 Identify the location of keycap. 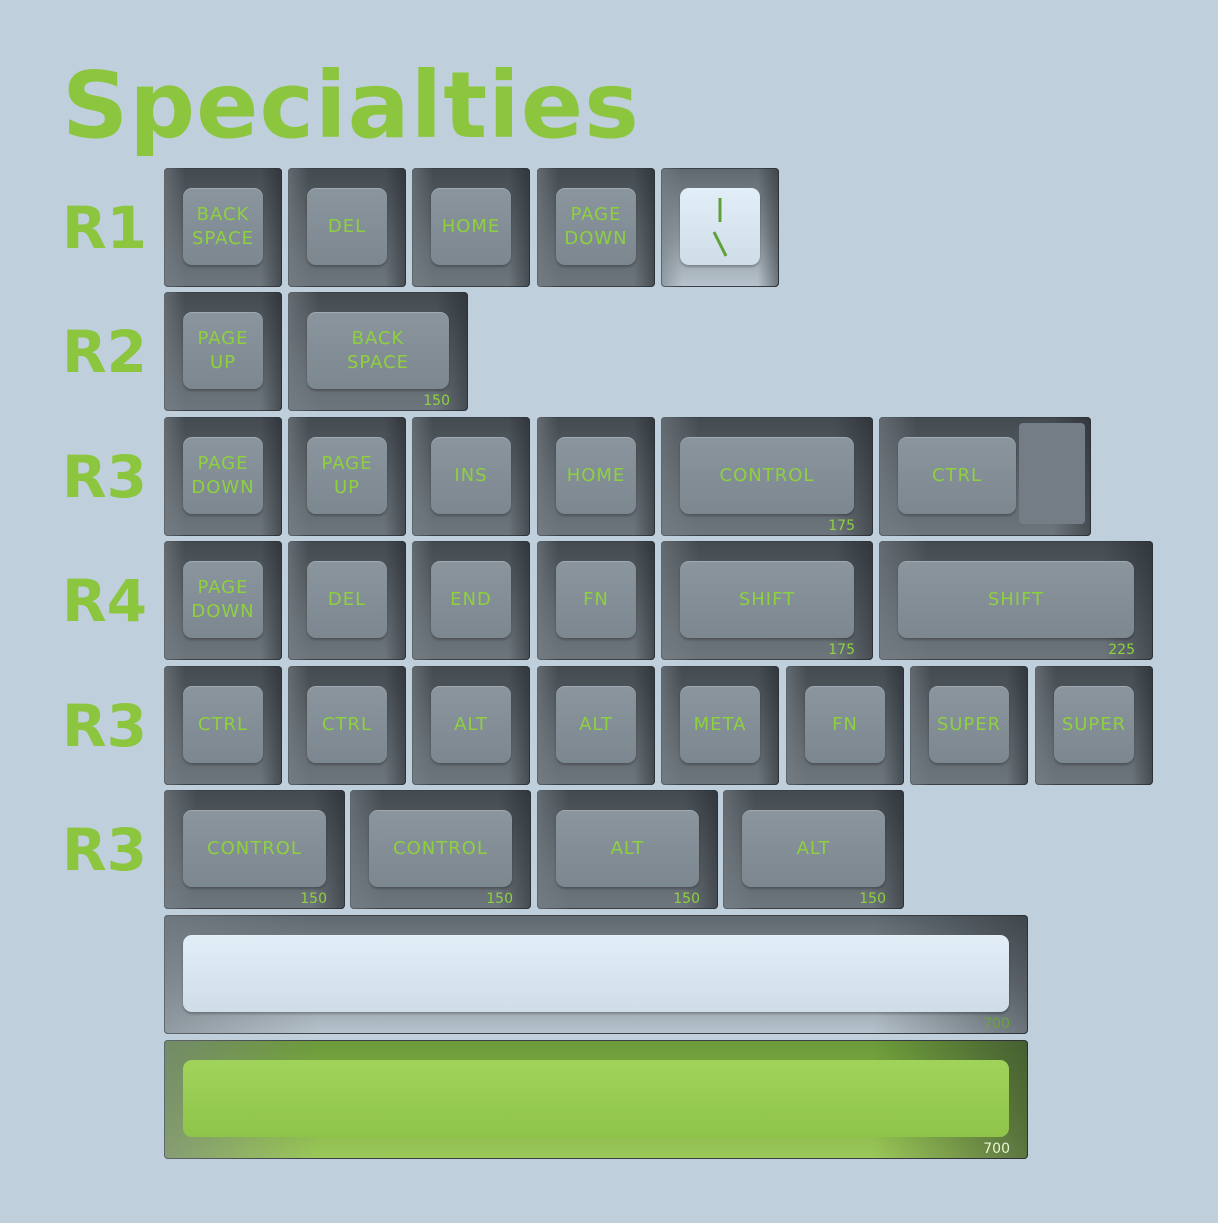
(720, 227).